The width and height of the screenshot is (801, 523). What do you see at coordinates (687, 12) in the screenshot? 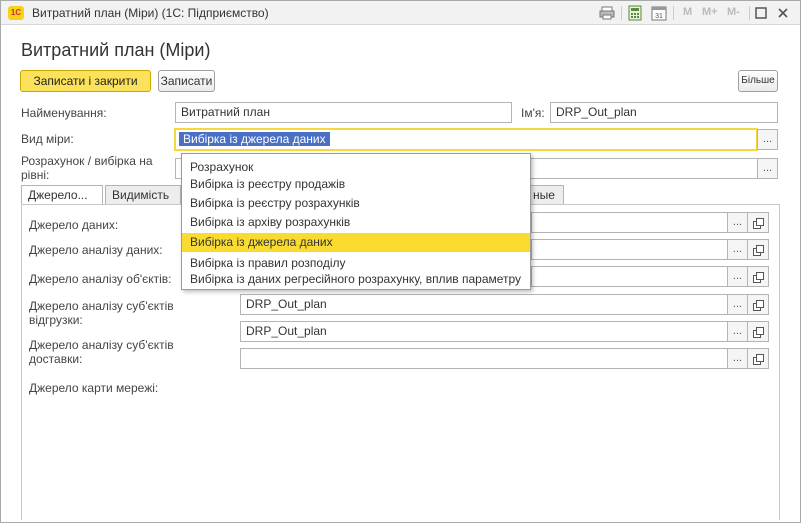
I see `memory-button: M` at bounding box center [687, 12].